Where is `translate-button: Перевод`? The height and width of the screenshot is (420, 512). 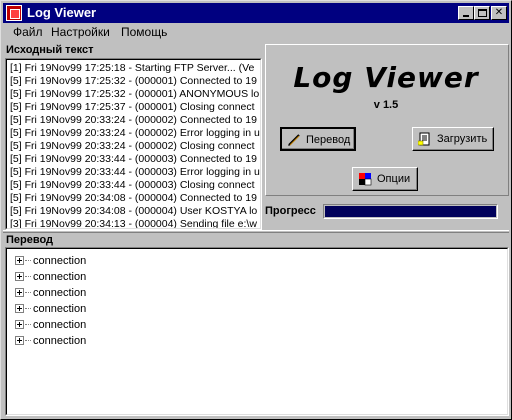 translate-button: Перевод is located at coordinates (318, 139).